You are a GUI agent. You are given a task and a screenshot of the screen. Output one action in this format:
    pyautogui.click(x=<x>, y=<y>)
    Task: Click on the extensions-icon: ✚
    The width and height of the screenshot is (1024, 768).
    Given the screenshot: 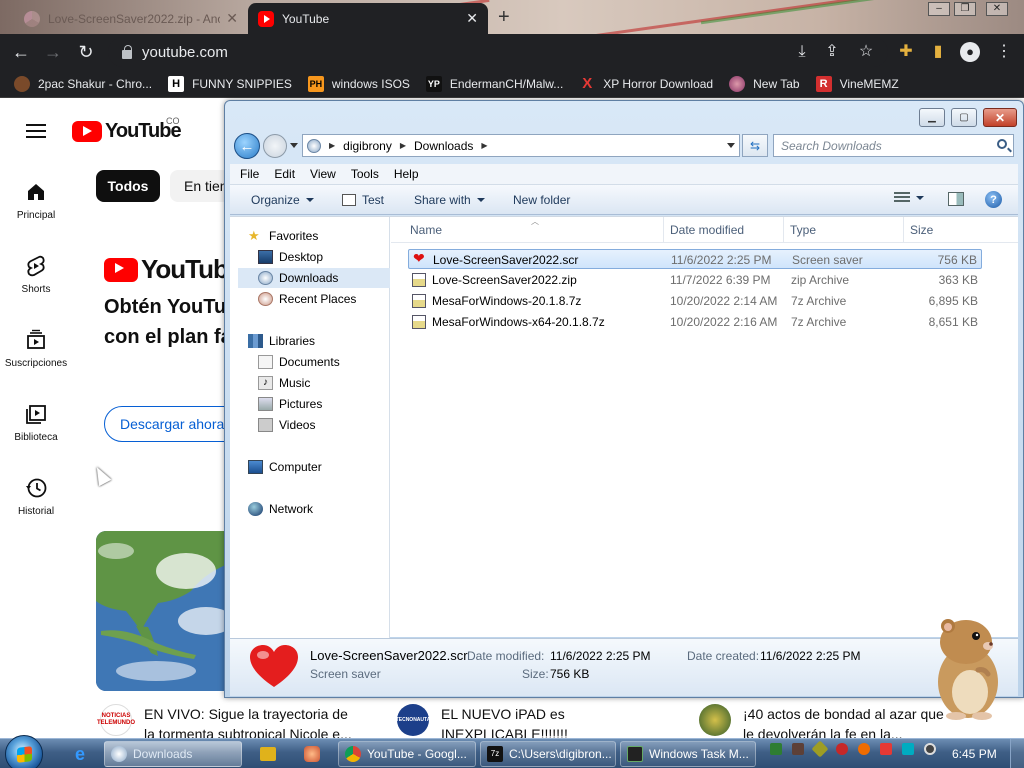 What is the action you would take?
    pyautogui.click(x=906, y=52)
    